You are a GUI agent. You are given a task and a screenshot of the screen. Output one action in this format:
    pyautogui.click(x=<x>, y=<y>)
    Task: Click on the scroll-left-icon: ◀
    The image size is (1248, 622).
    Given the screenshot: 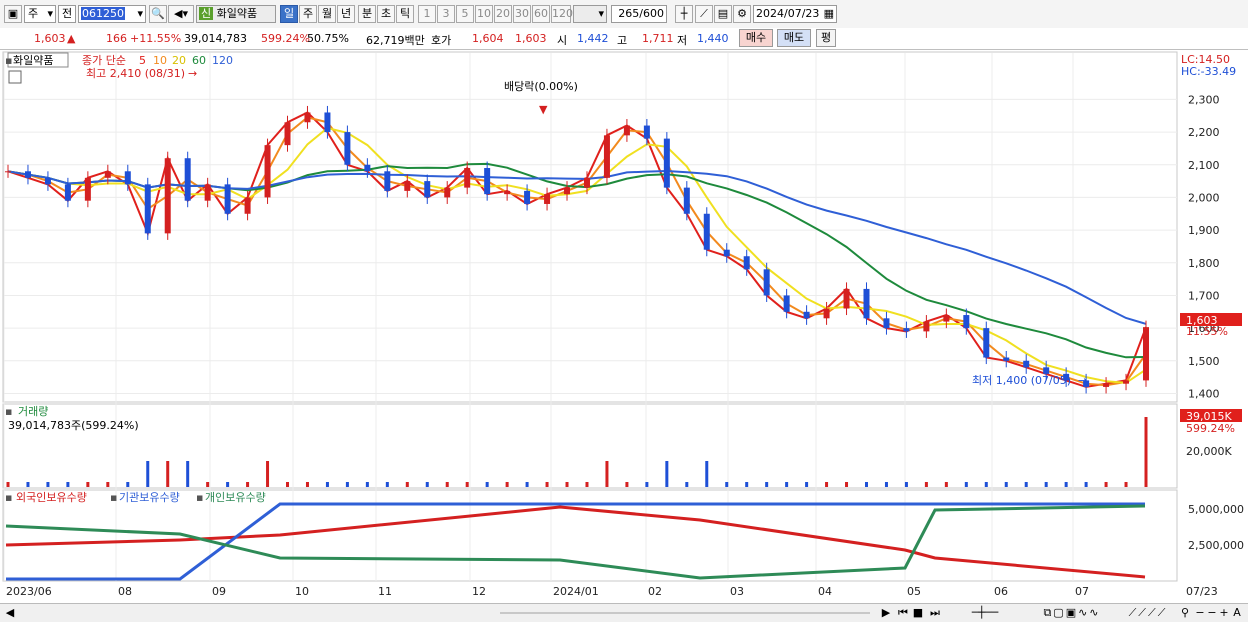 What is the action you would take?
    pyautogui.click(x=10, y=612)
    